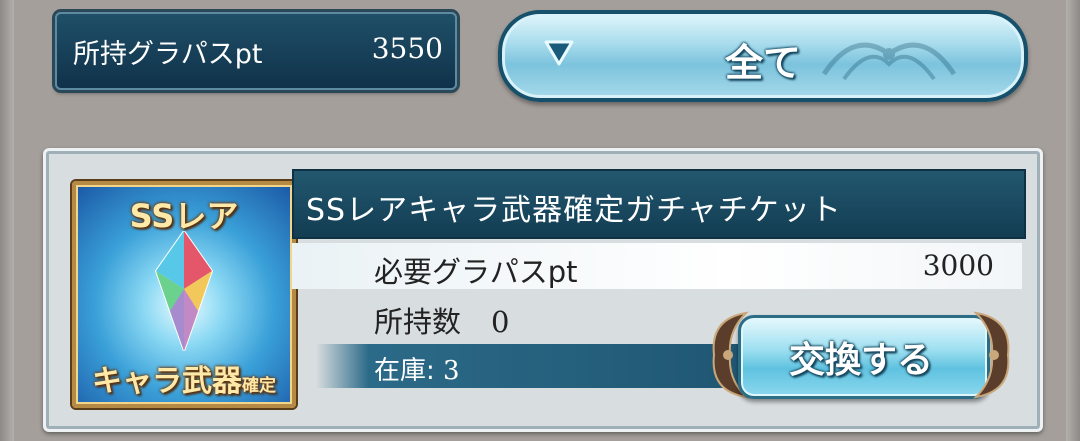 Image resolution: width=1080 pixels, height=441 pixels. What do you see at coordinates (184, 381) in the screenshot?
I see `thumbnail-category-text: キャラ武器確定` at bounding box center [184, 381].